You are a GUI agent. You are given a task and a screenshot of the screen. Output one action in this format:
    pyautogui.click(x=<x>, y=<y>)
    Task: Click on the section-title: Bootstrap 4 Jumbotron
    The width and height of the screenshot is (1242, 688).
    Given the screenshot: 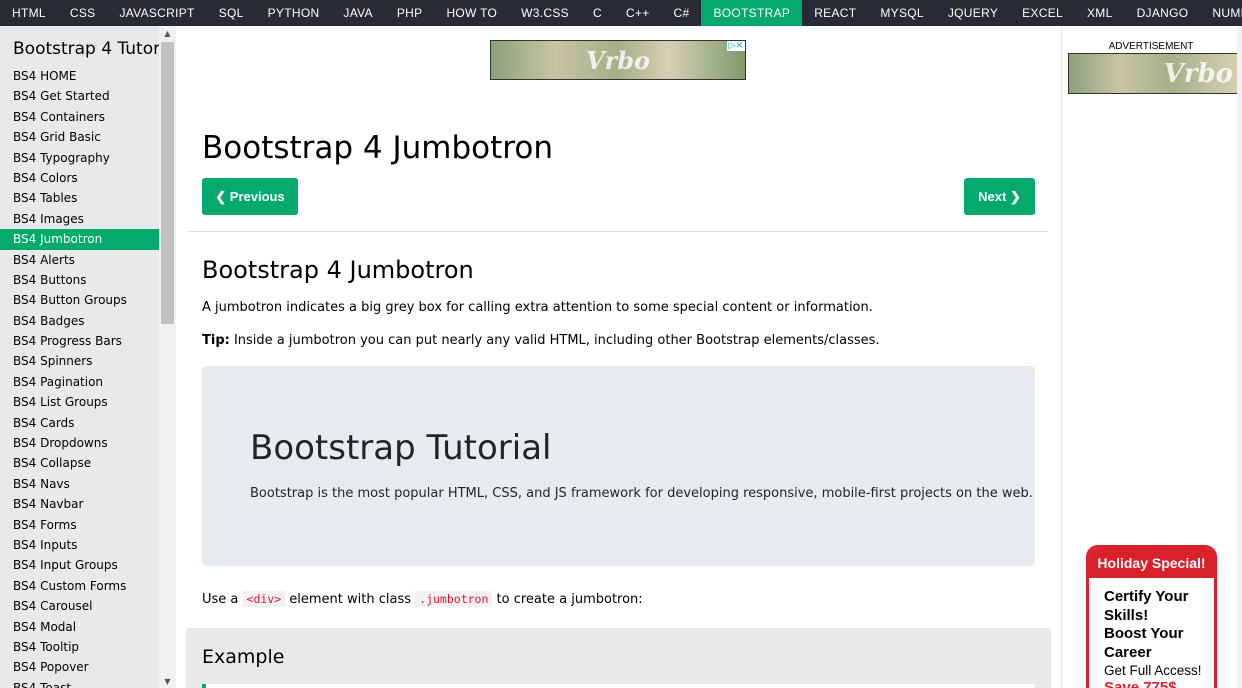 What is the action you would take?
    pyautogui.click(x=338, y=270)
    